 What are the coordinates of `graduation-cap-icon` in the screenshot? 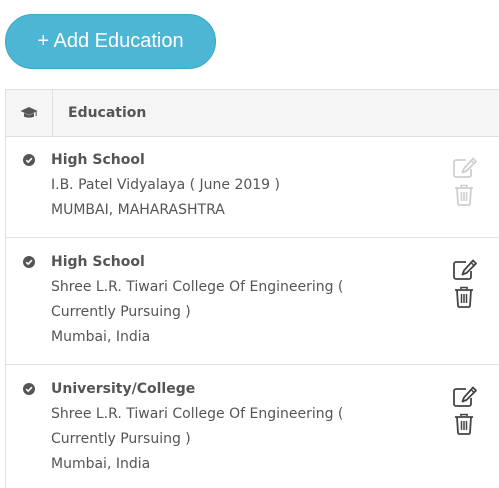 It's located at (29, 112).